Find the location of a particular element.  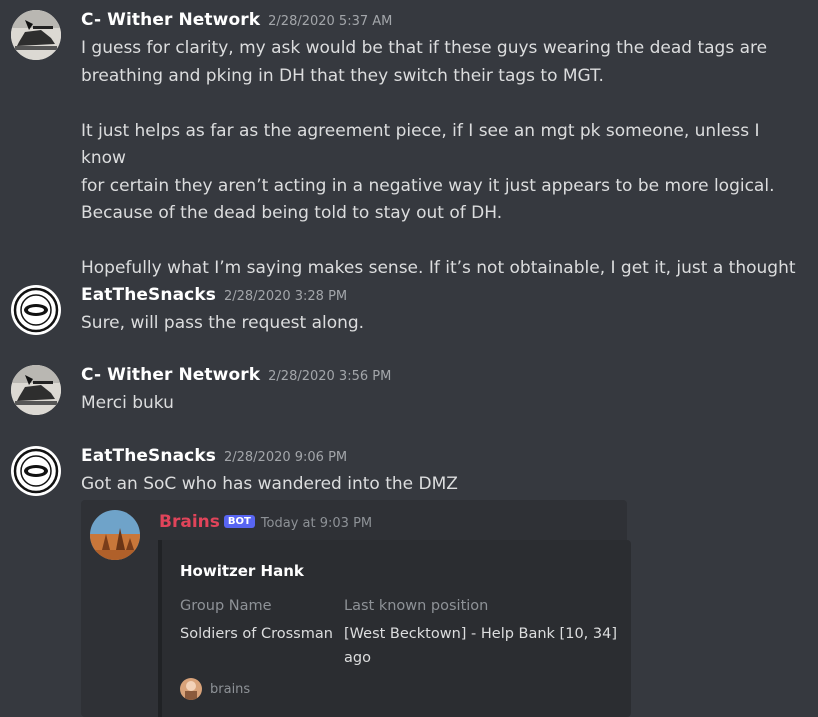

position-line: ago is located at coordinates (357, 658).